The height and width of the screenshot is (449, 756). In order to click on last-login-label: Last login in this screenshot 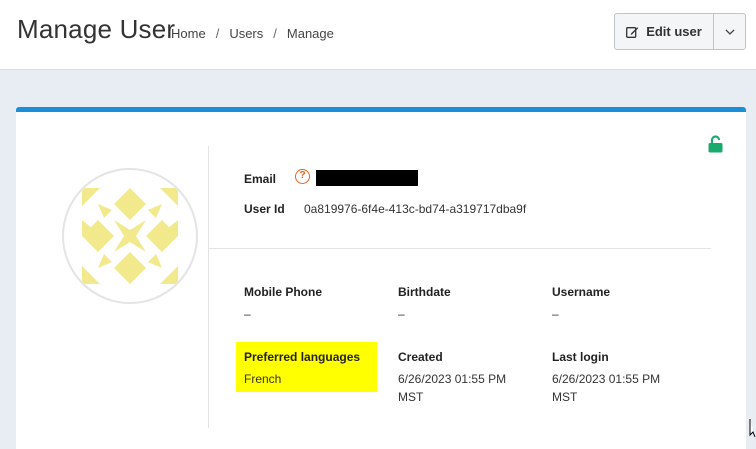, I will do `click(580, 357)`.